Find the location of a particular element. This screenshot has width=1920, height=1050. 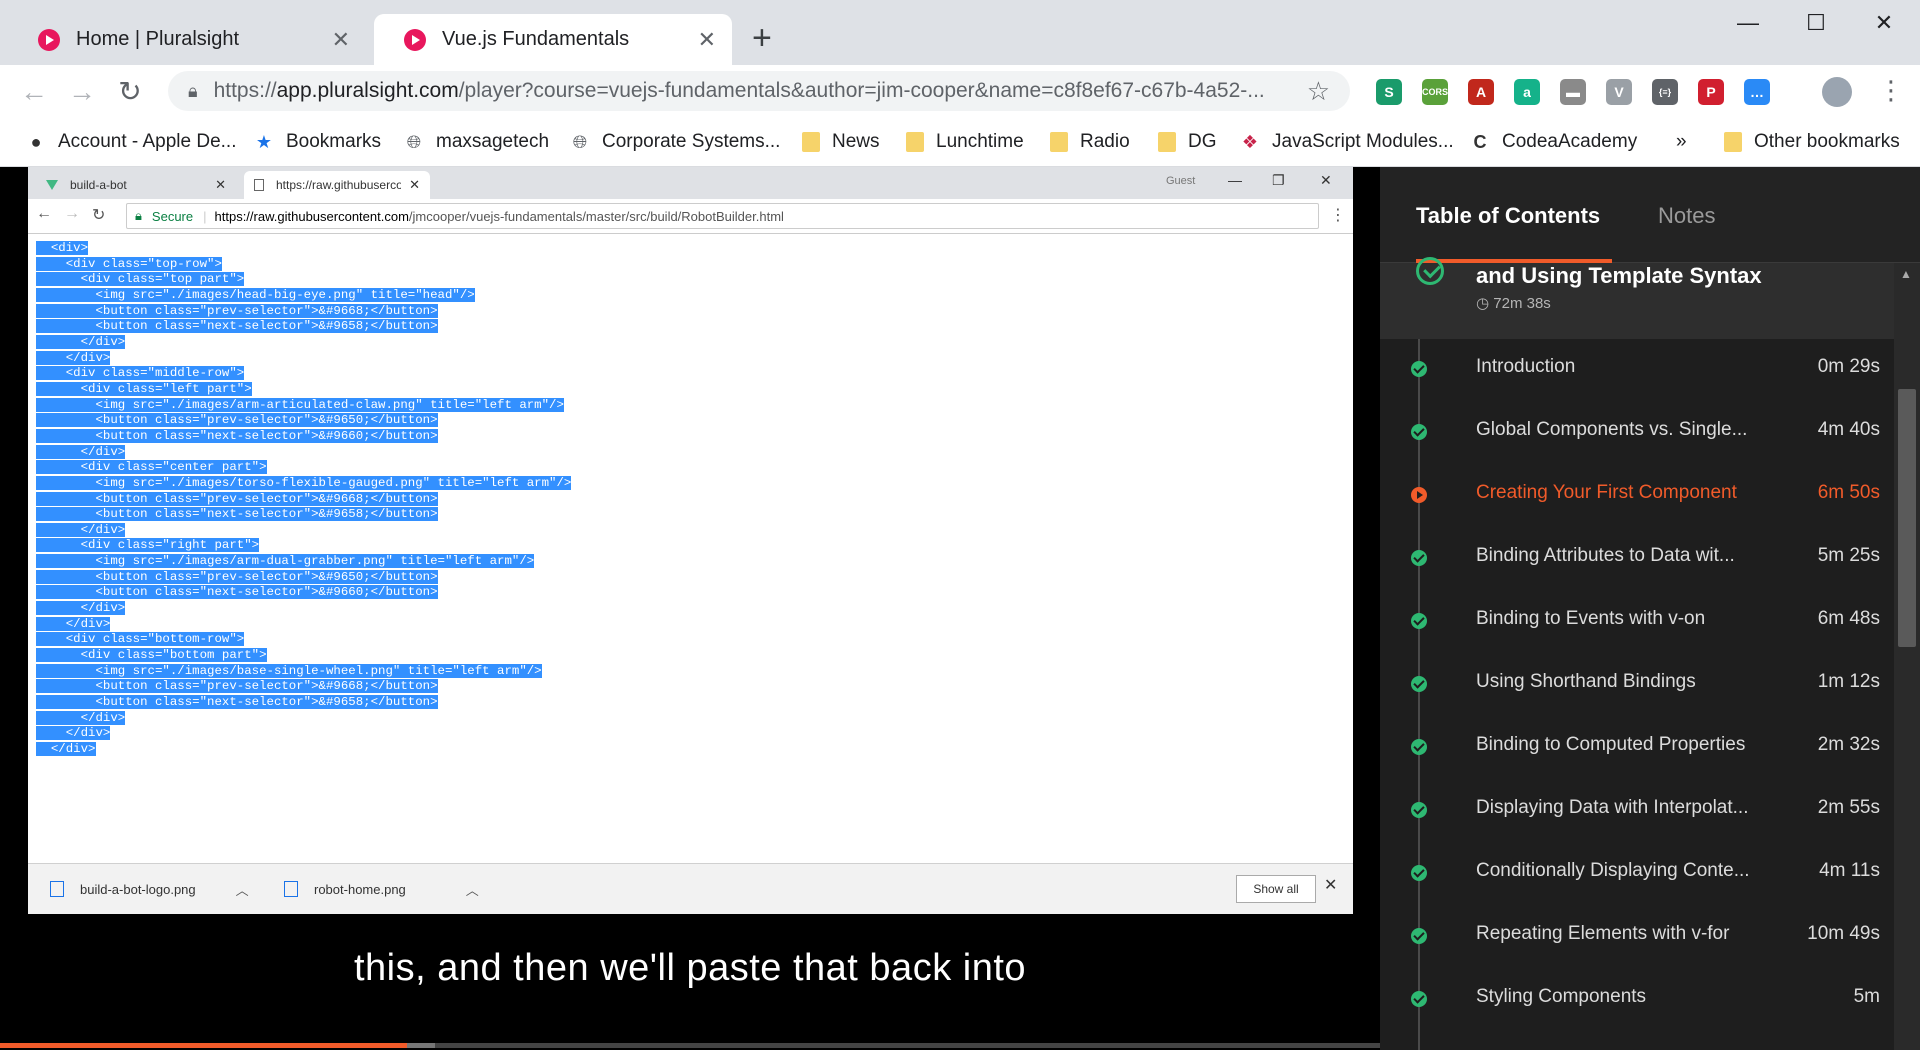

amazon-icon: a is located at coordinates (1527, 92).